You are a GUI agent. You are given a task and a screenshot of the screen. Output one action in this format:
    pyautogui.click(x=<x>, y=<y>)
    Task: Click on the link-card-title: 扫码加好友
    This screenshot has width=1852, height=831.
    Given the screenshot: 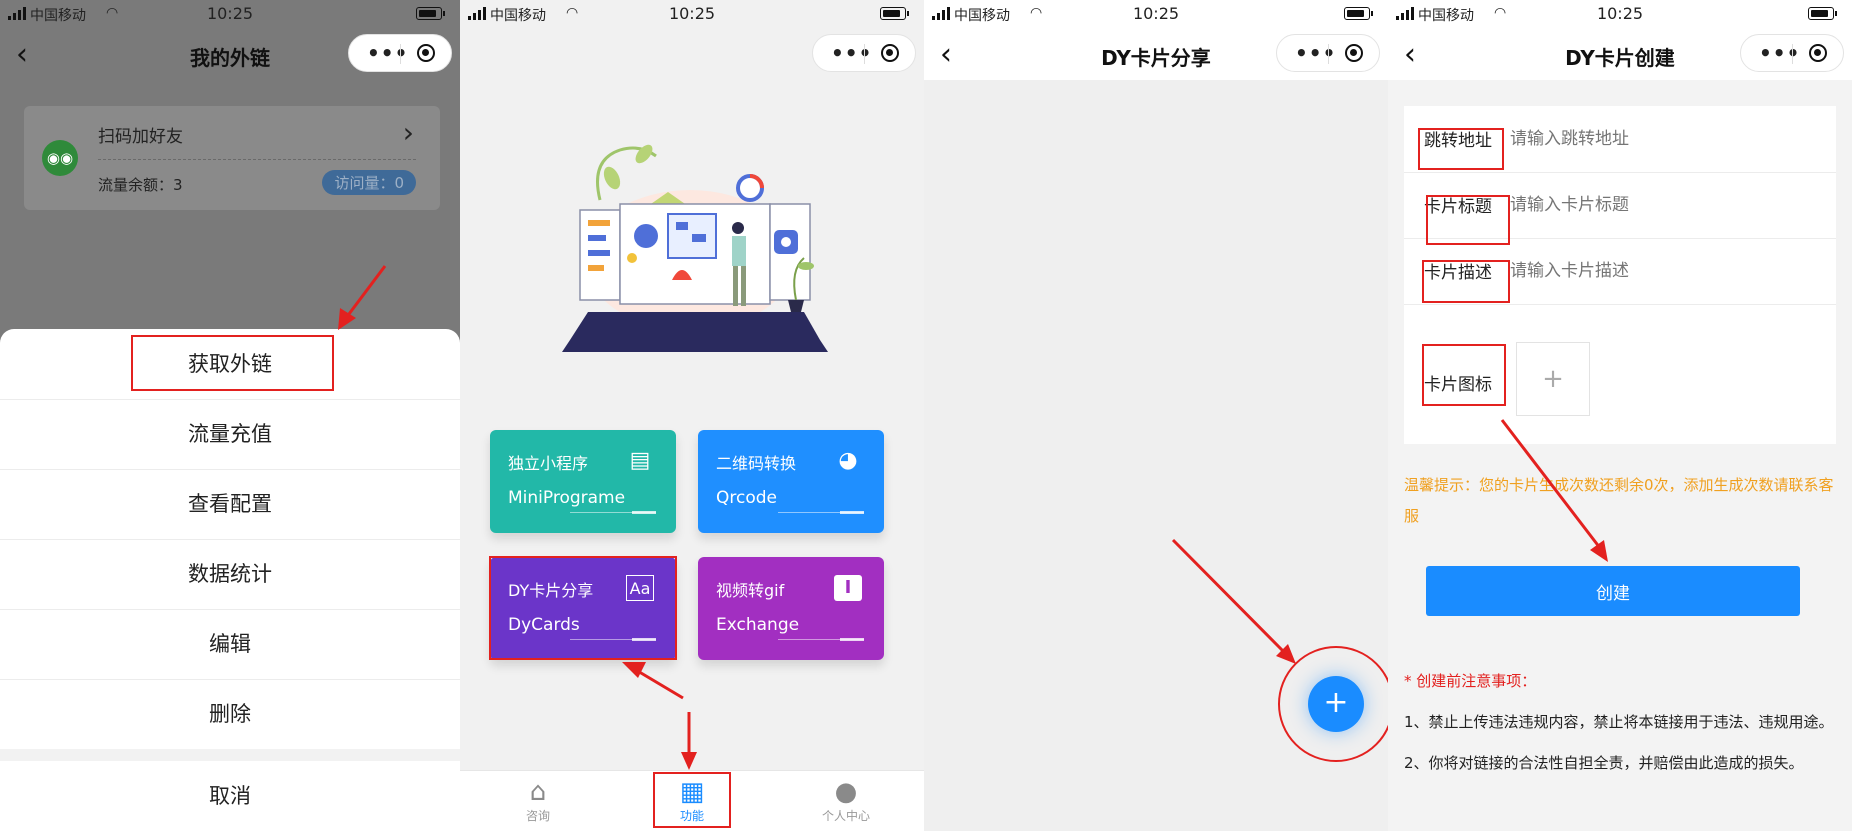 What is the action you would take?
    pyautogui.click(x=140, y=137)
    